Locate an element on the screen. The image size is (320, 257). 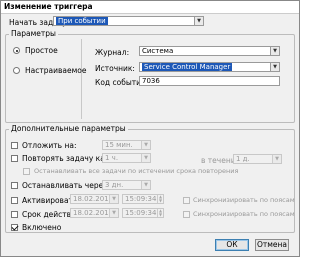
extra-group-title: Дополнительные параметры is located at coordinates (68, 128).